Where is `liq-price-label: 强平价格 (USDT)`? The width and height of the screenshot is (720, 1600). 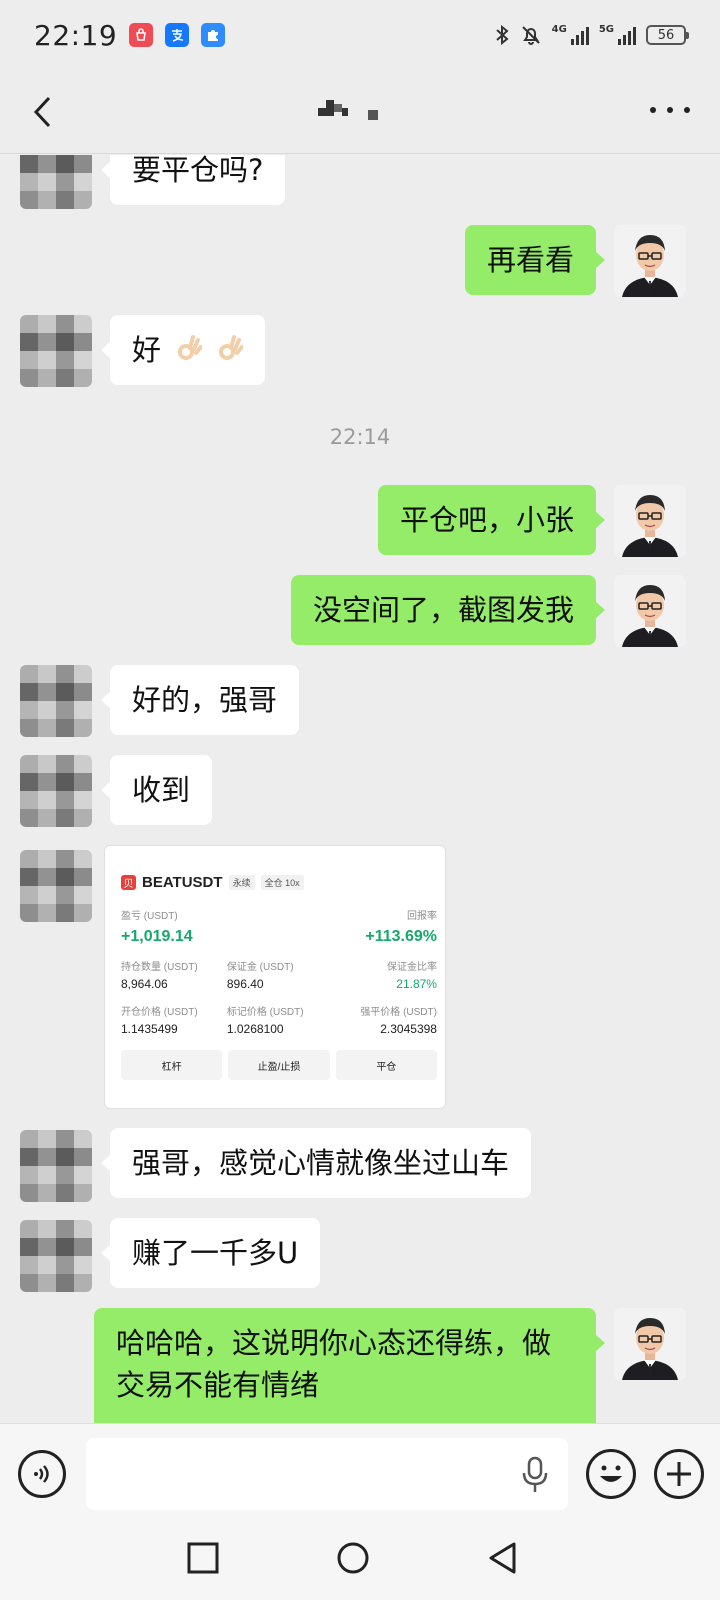
liq-price-label: 强平价格 (USDT) is located at coordinates (398, 1012).